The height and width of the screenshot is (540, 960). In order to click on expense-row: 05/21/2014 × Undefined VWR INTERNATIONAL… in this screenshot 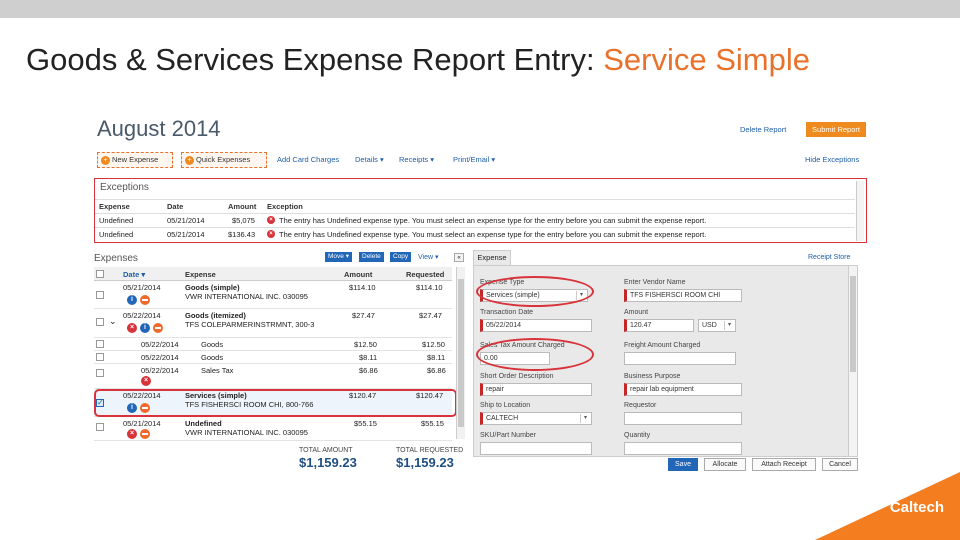, I will do `click(273, 429)`.